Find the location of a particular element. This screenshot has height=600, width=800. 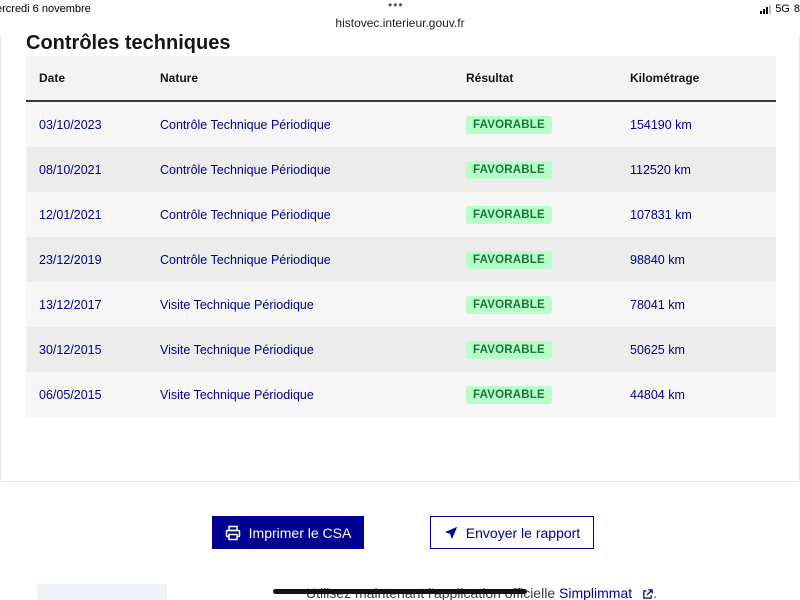

app-promo-image is located at coordinates (102, 592).